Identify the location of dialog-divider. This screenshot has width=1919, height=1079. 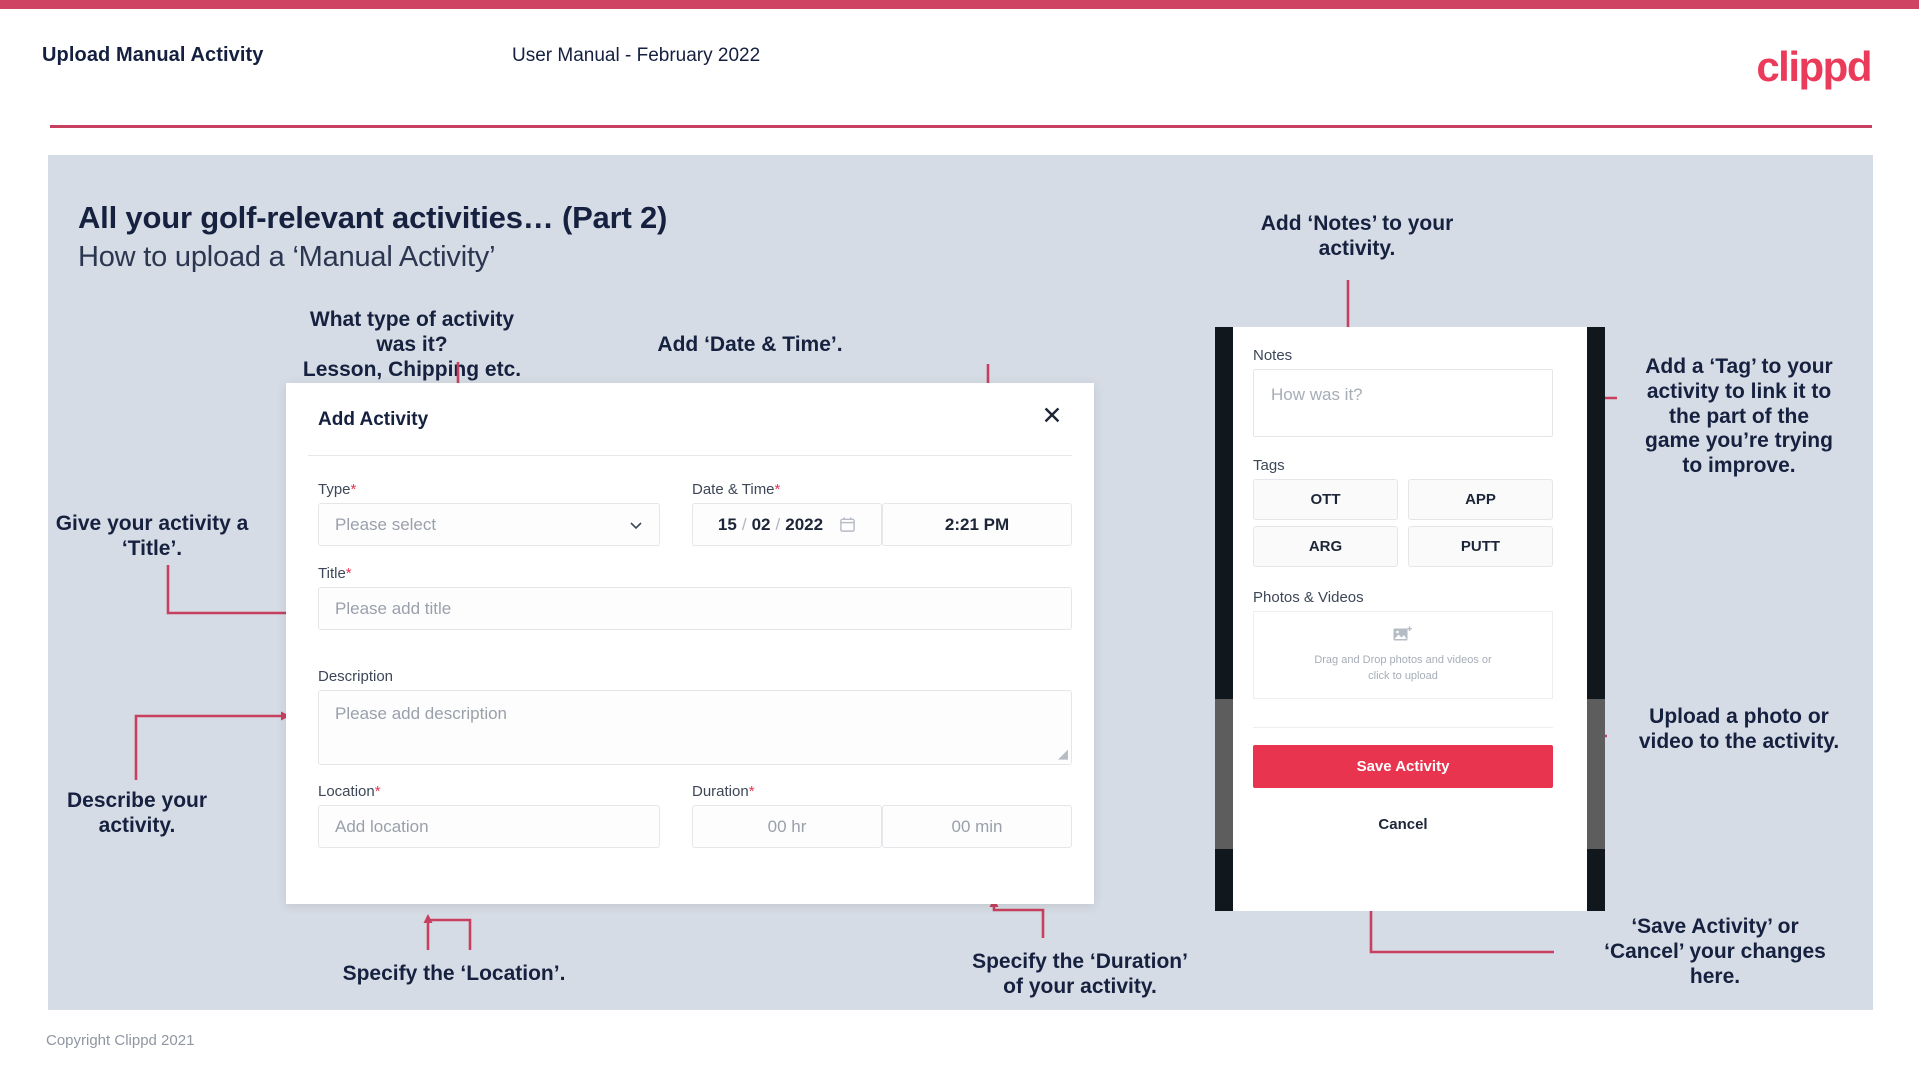
(690, 455).